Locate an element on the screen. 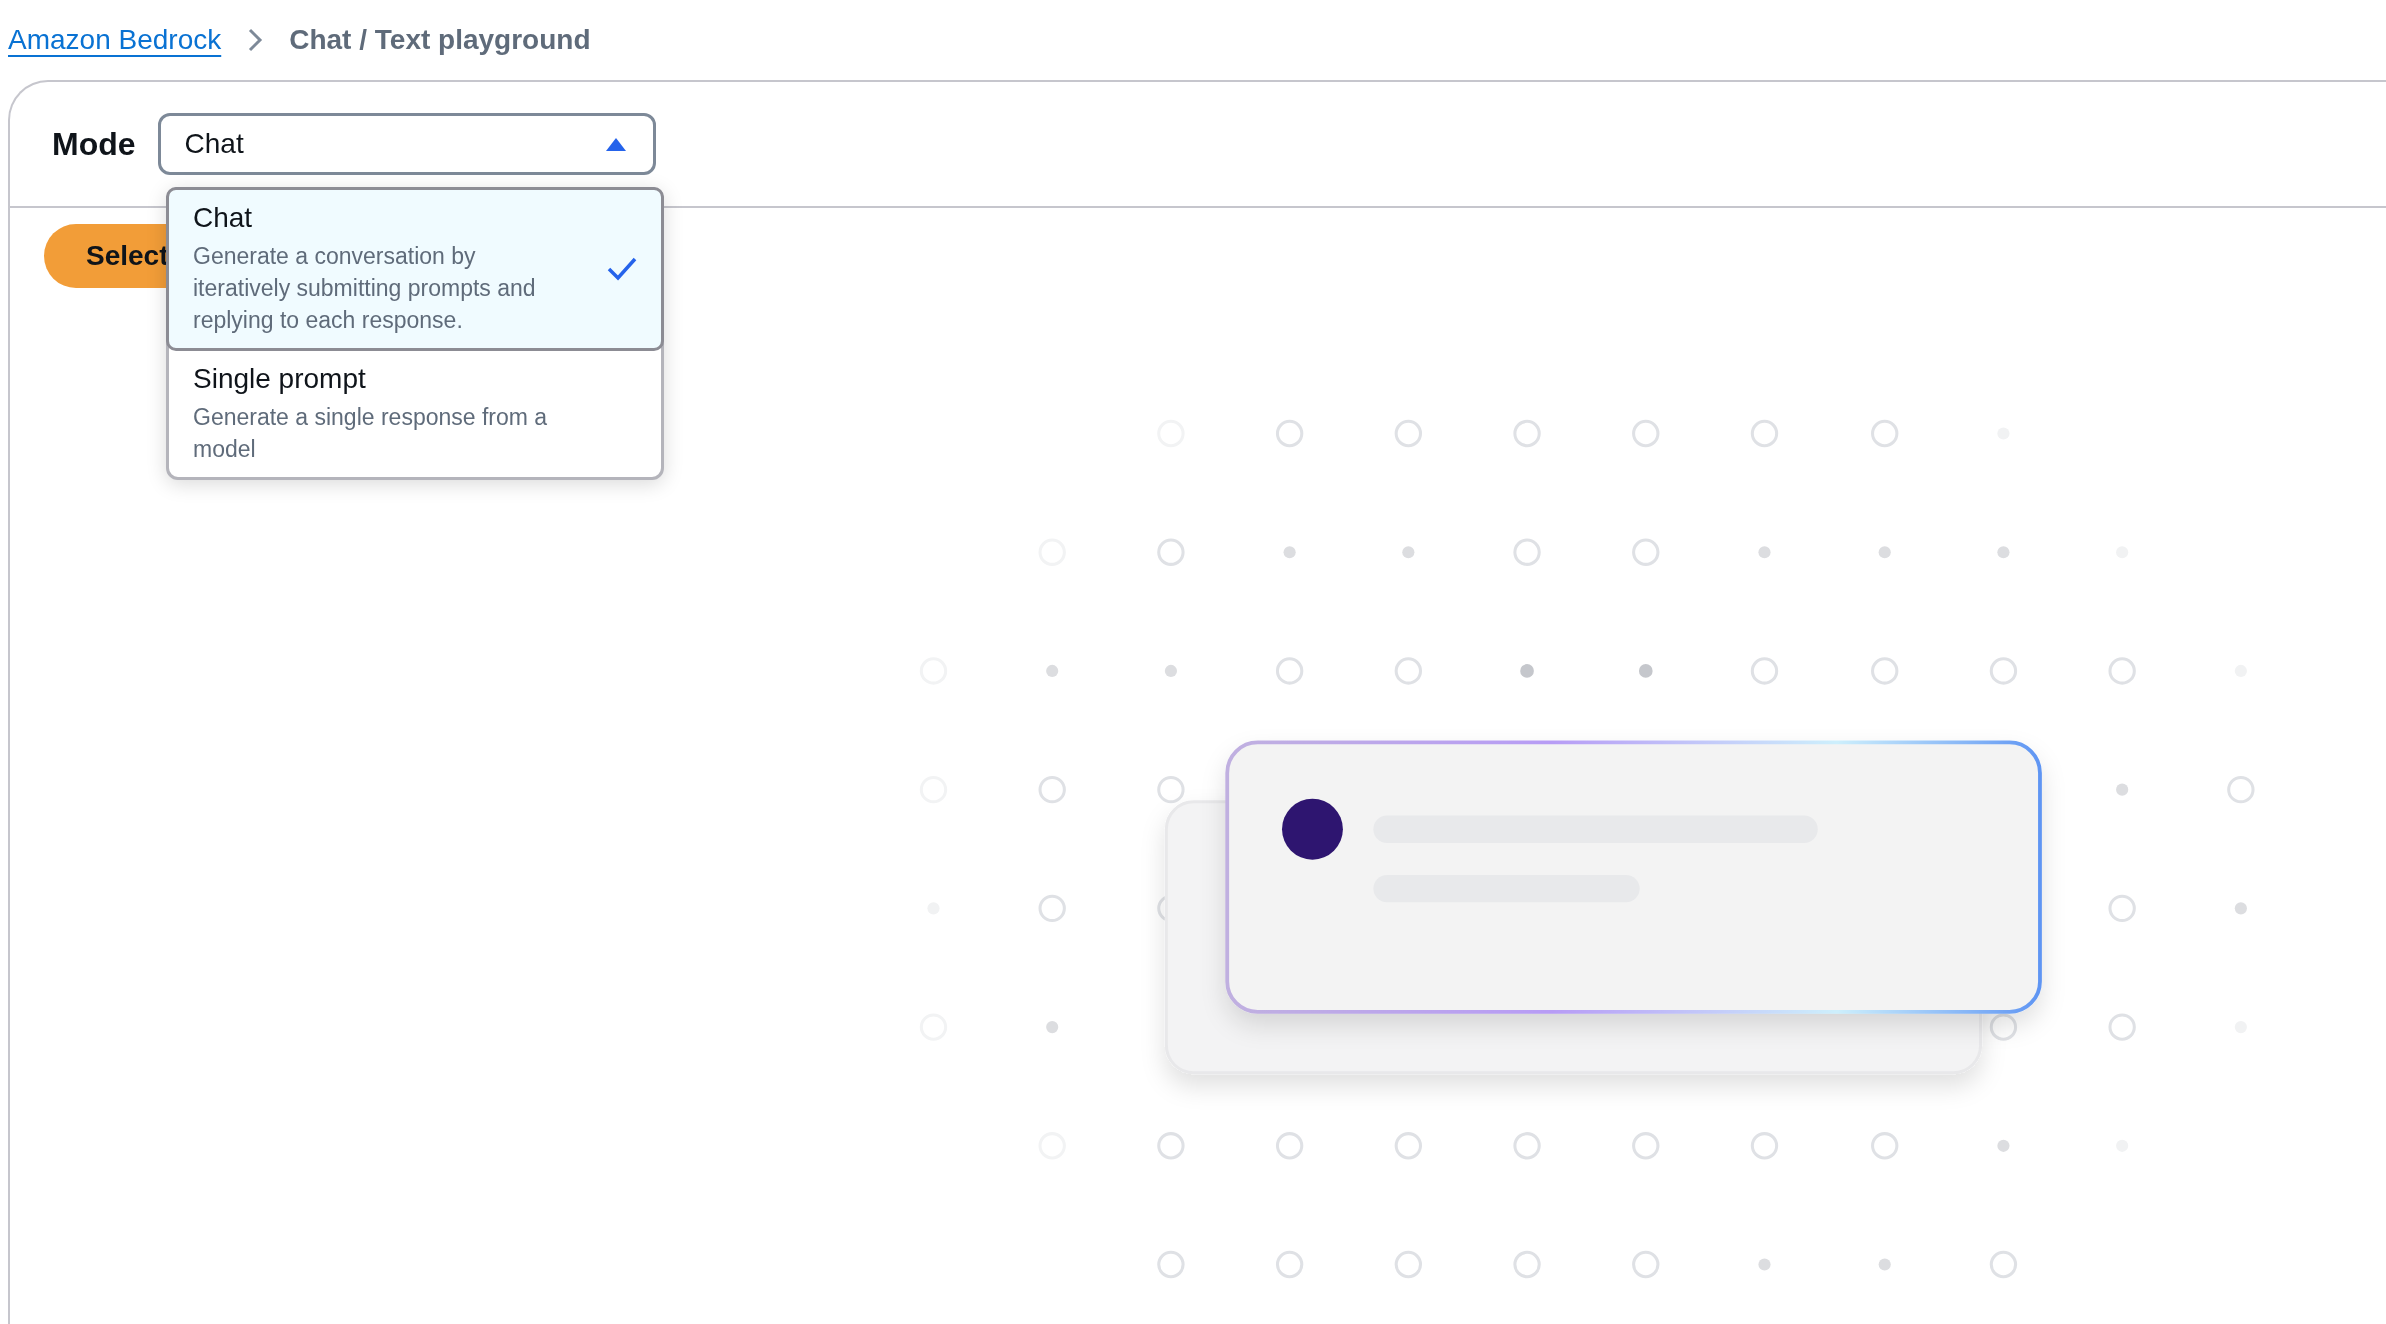 This screenshot has width=2386, height=1324. checkmark-icon is located at coordinates (622, 269).